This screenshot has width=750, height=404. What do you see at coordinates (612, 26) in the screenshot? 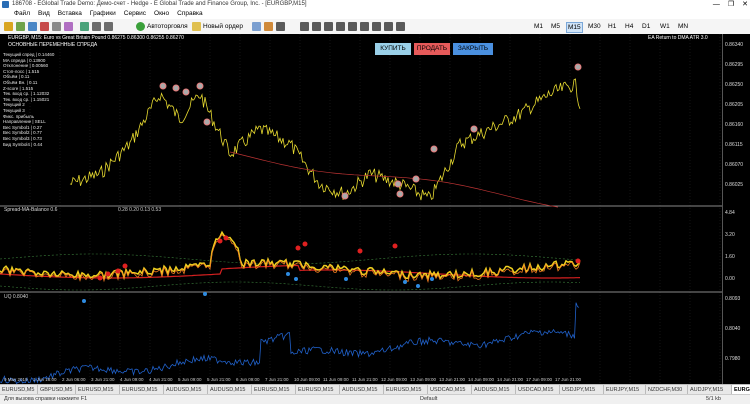
I see `tf-h1-button: H1` at bounding box center [612, 26].